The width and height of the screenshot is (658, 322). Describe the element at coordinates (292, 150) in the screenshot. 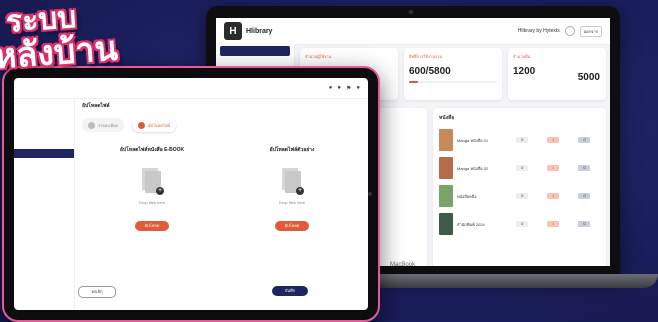

I see `upload-title: อัปโหลดไฟล์ตัวอย่าง` at that location.